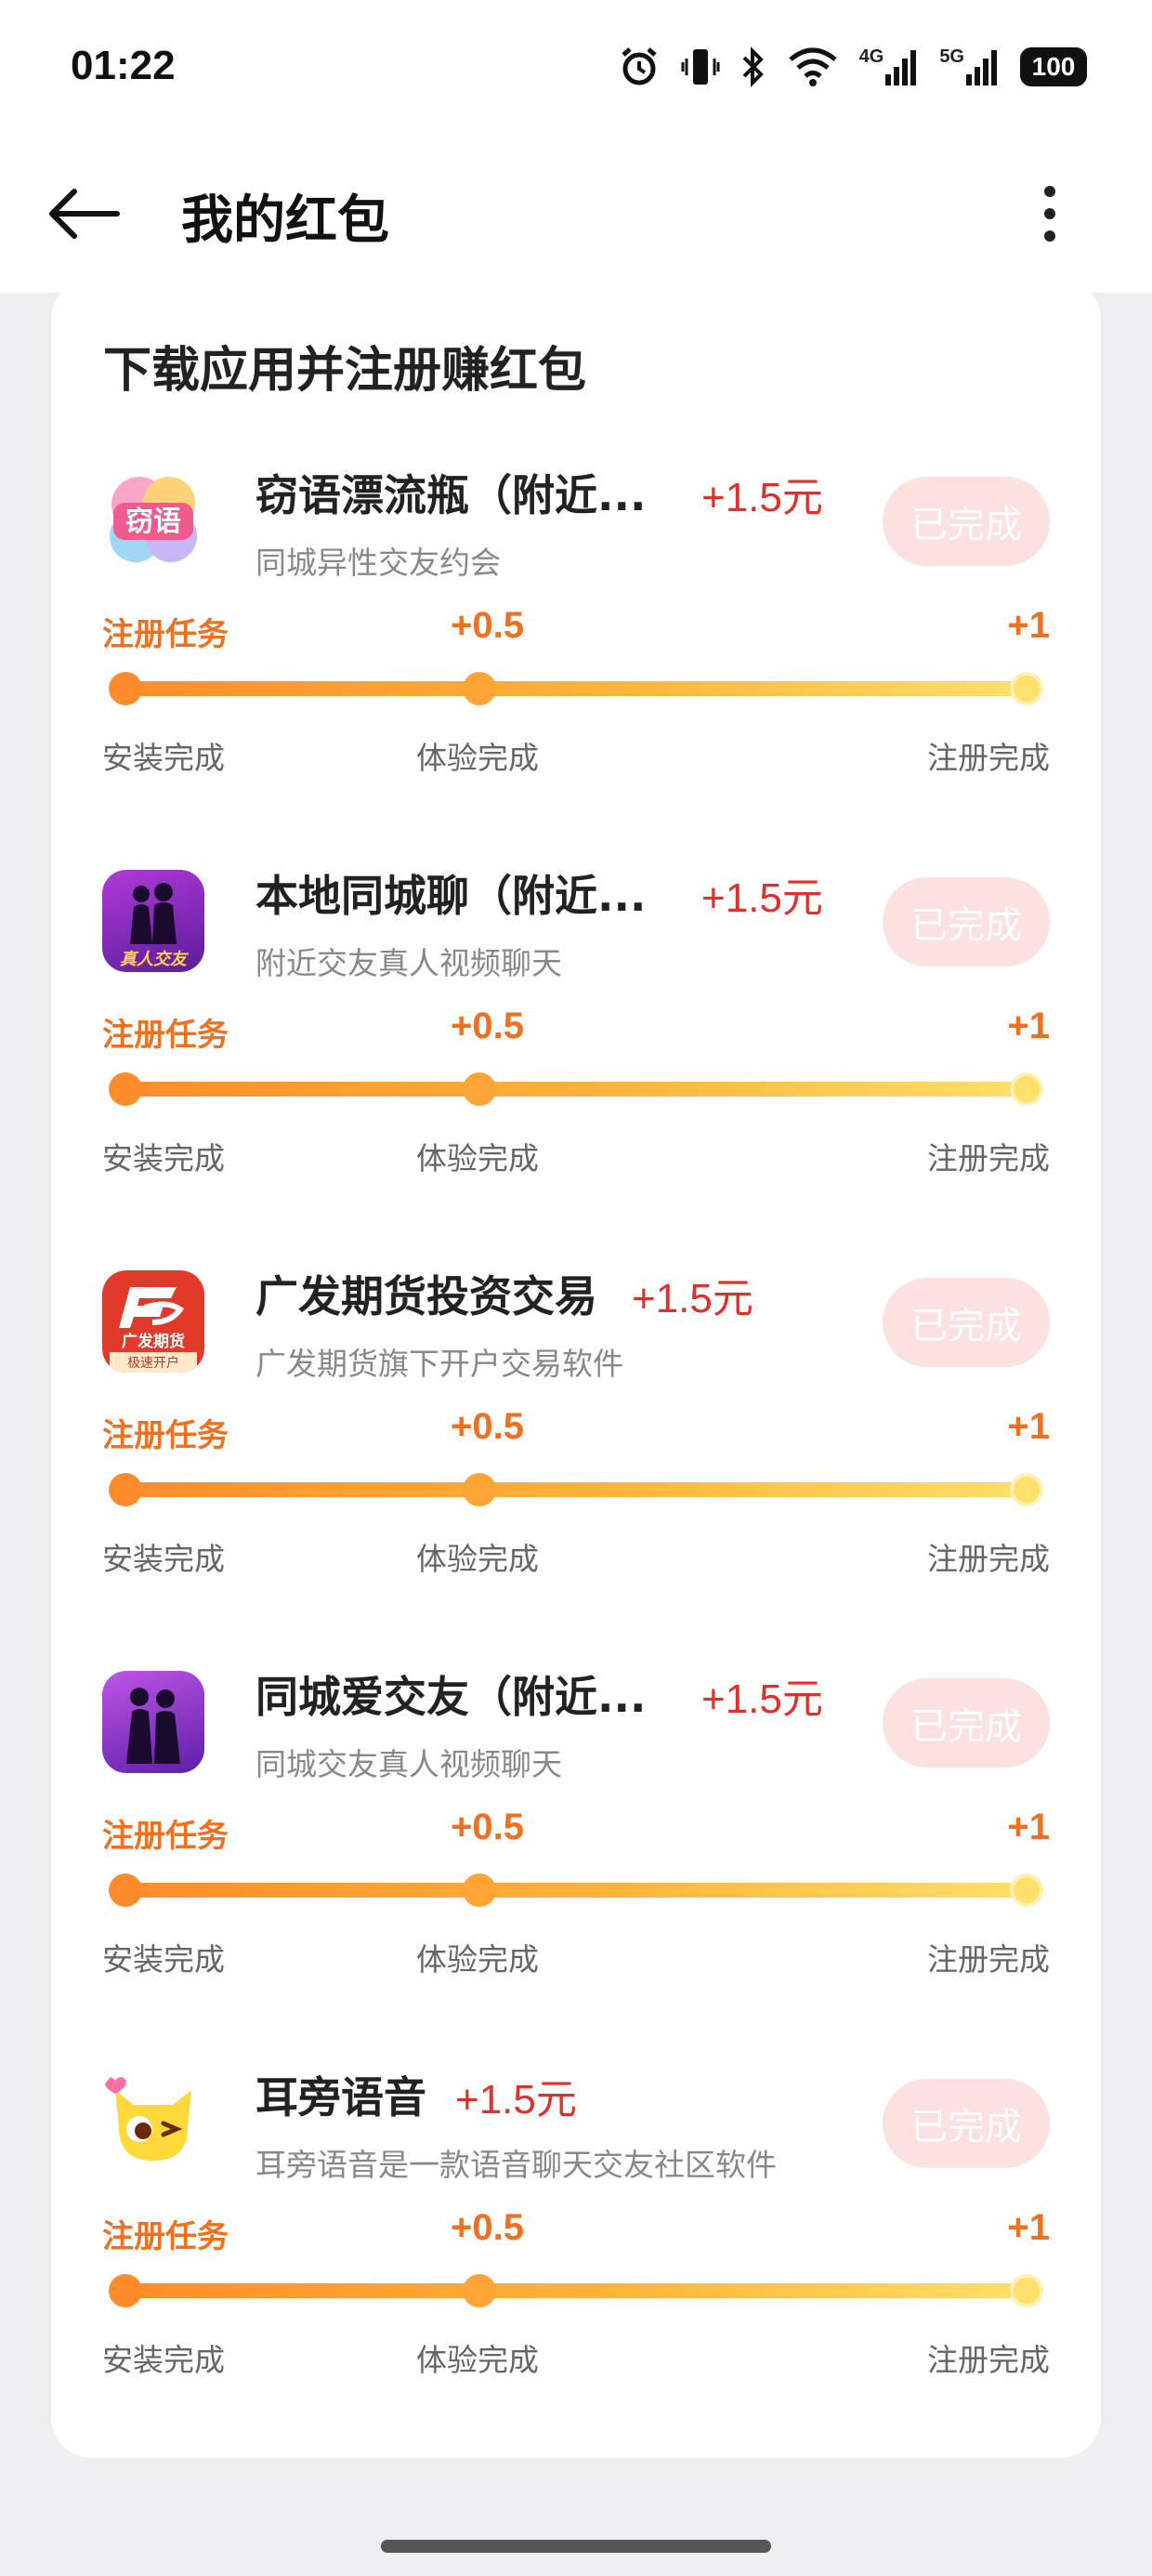  I want to click on network-label-4g: 4G, so click(871, 56).